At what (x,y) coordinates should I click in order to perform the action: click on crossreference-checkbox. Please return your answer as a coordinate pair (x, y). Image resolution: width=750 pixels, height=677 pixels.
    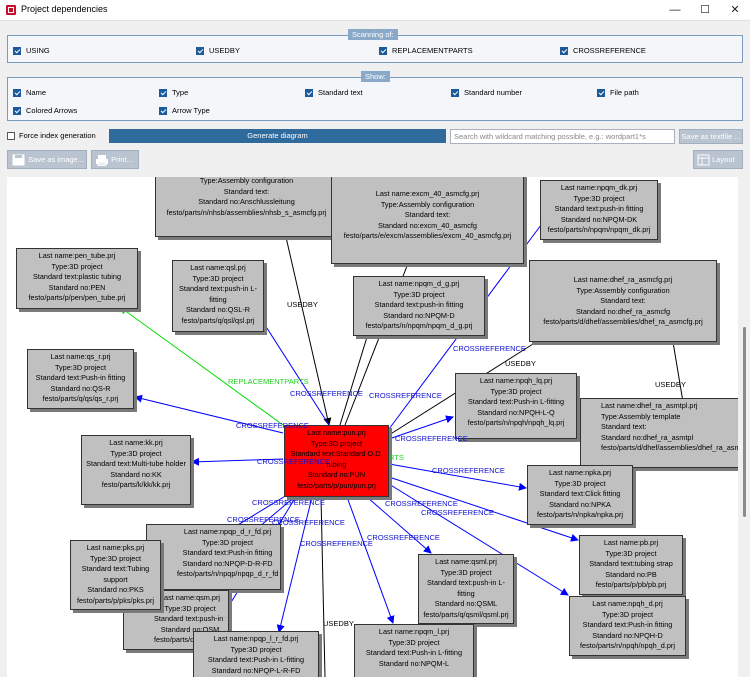
    Looking at the image, I should click on (564, 51).